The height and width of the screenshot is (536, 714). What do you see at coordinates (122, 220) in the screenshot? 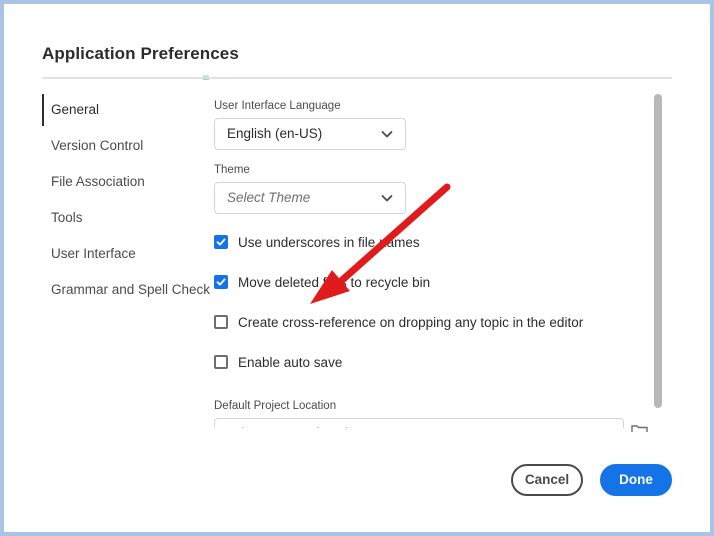
I see `nav-item-tools: Tools` at bounding box center [122, 220].